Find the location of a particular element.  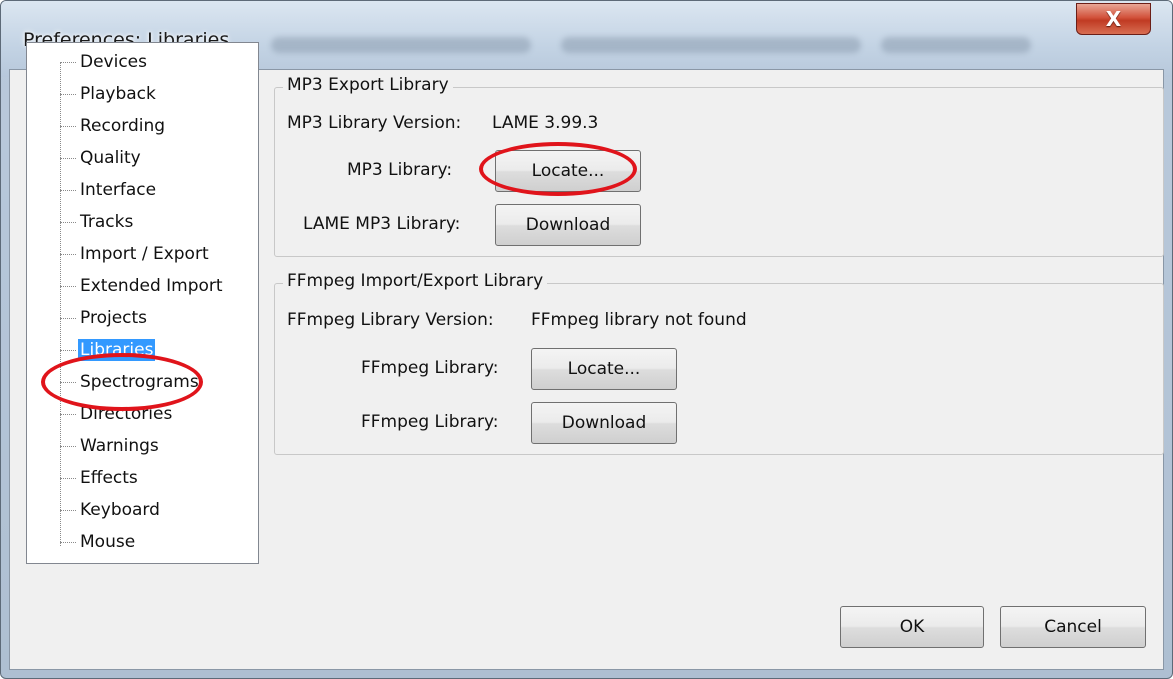

tree-item-interface: Interface is located at coordinates (109, 190).